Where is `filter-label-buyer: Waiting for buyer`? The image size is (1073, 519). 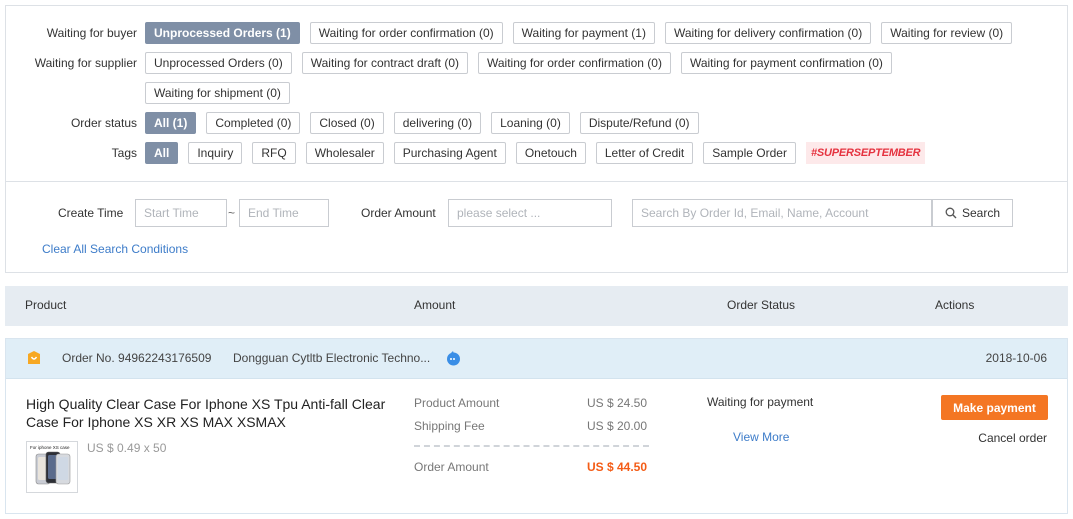 filter-label-buyer: Waiting for buyer is located at coordinates (91, 33).